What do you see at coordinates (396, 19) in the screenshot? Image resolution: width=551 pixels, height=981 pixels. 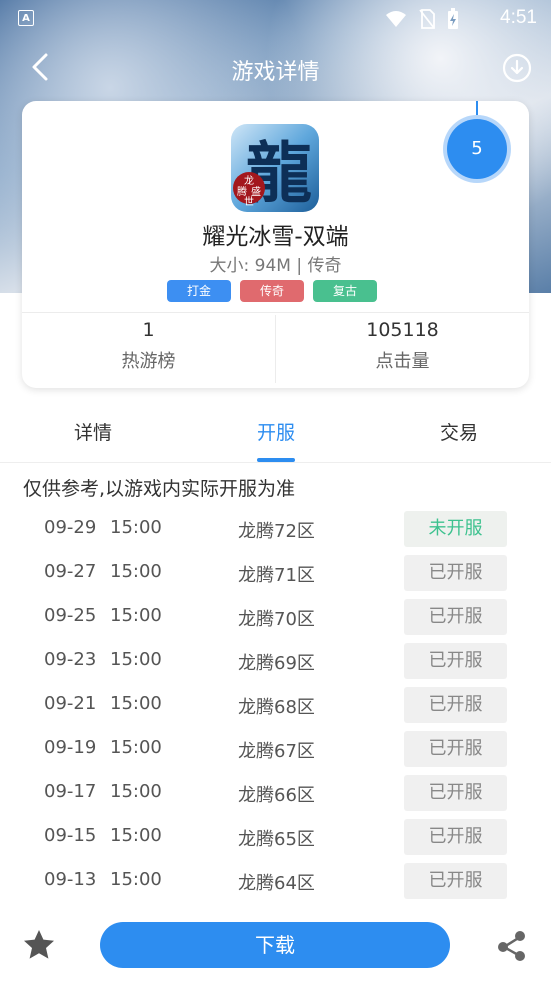 I see `wifi-icon` at bounding box center [396, 19].